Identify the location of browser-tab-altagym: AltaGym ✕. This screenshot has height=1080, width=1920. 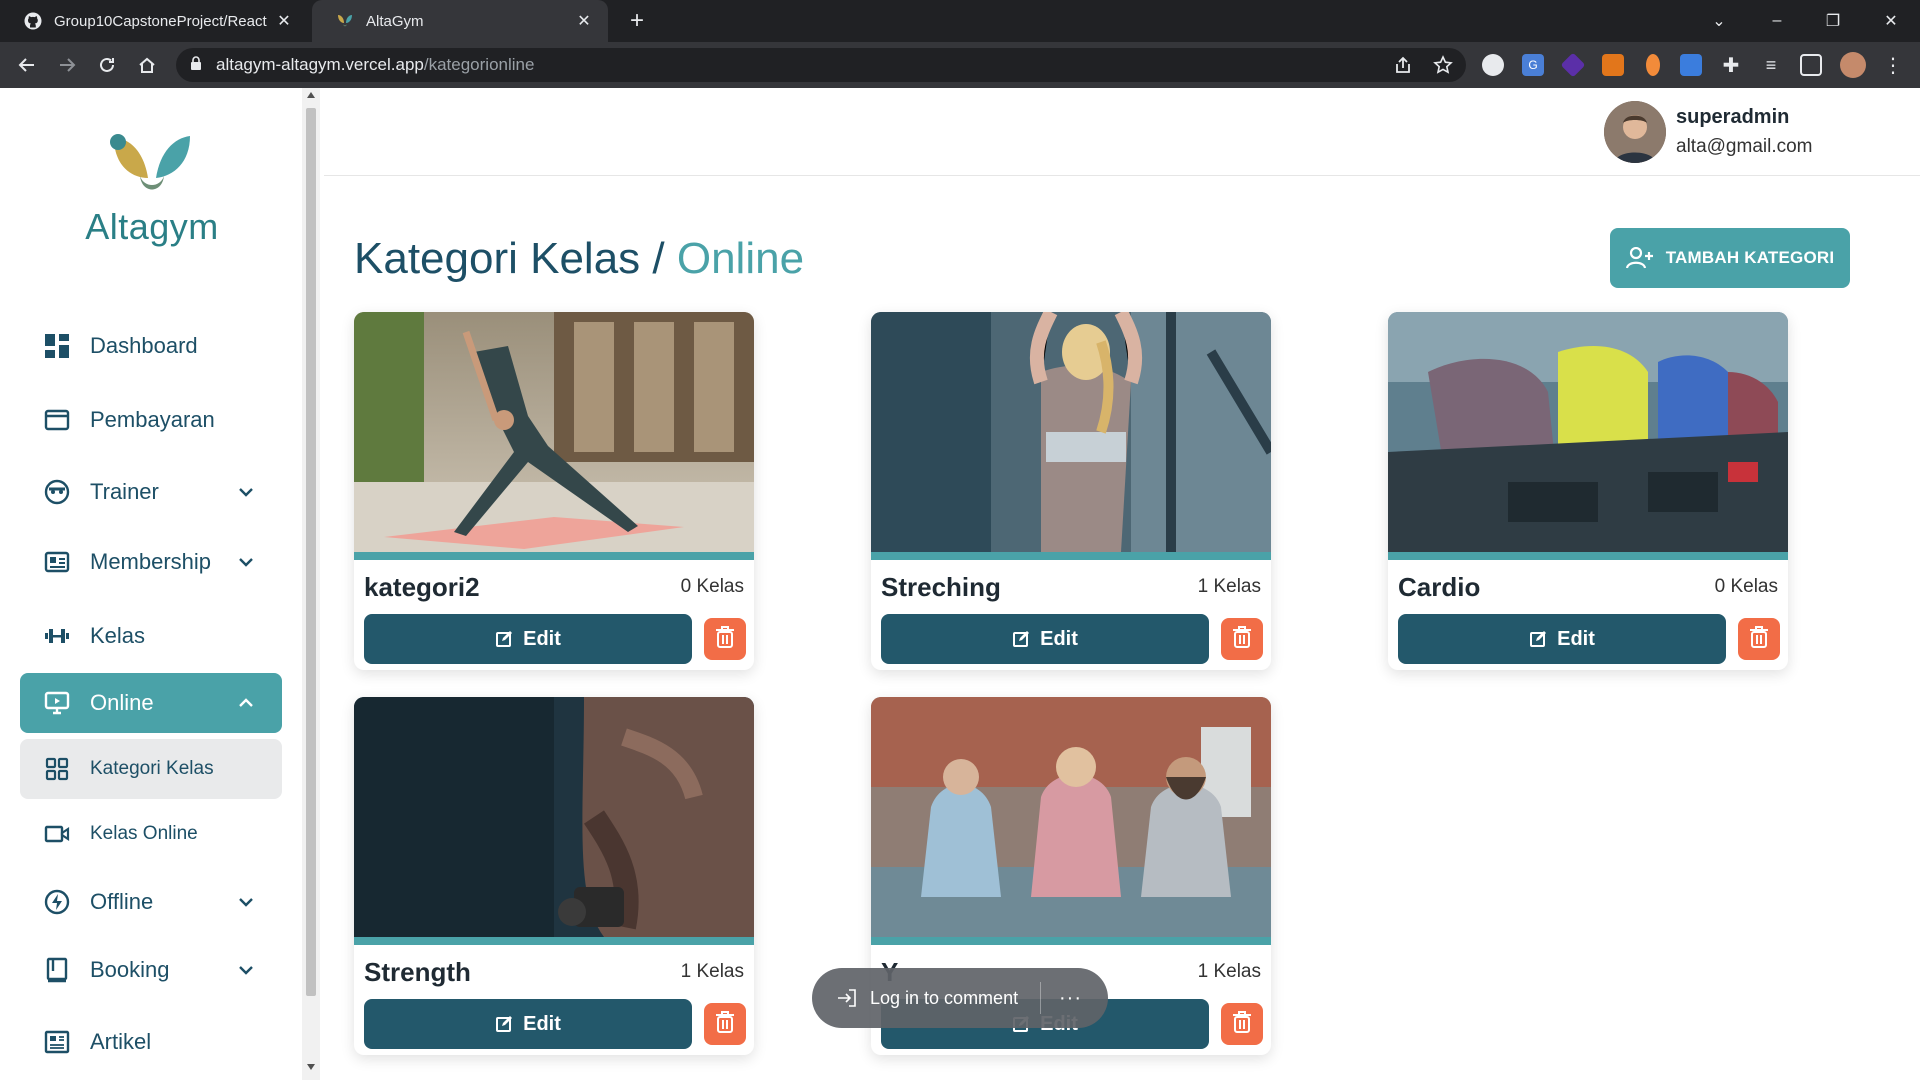
(460, 21).